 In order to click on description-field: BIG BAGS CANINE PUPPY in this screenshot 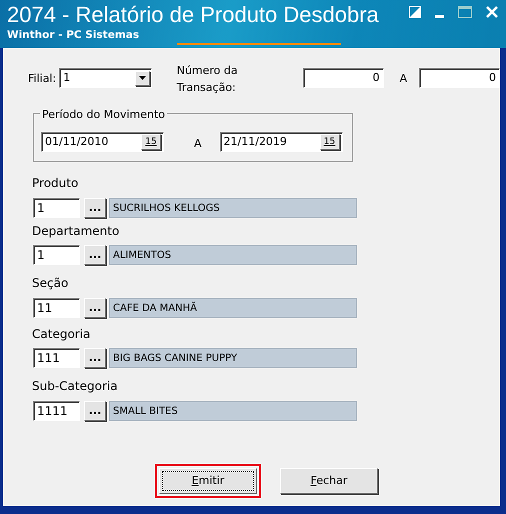, I will do `click(233, 358)`.